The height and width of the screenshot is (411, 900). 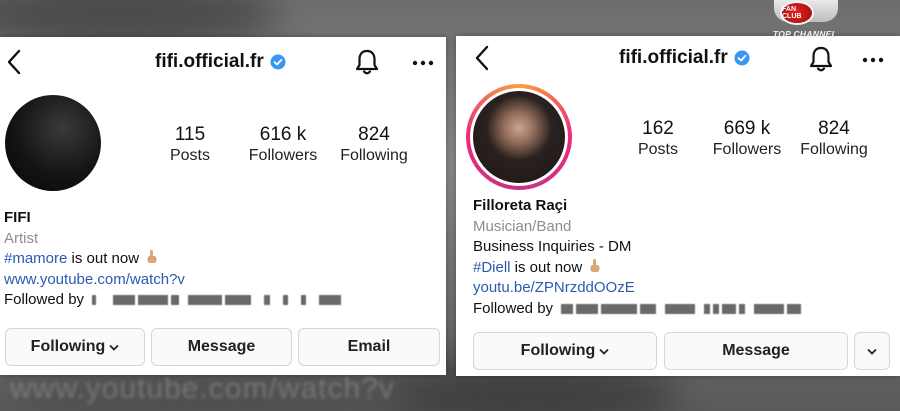 What do you see at coordinates (637, 288) in the screenshot?
I see `bio-link: youtu.be/ZPNrzddOOzE` at bounding box center [637, 288].